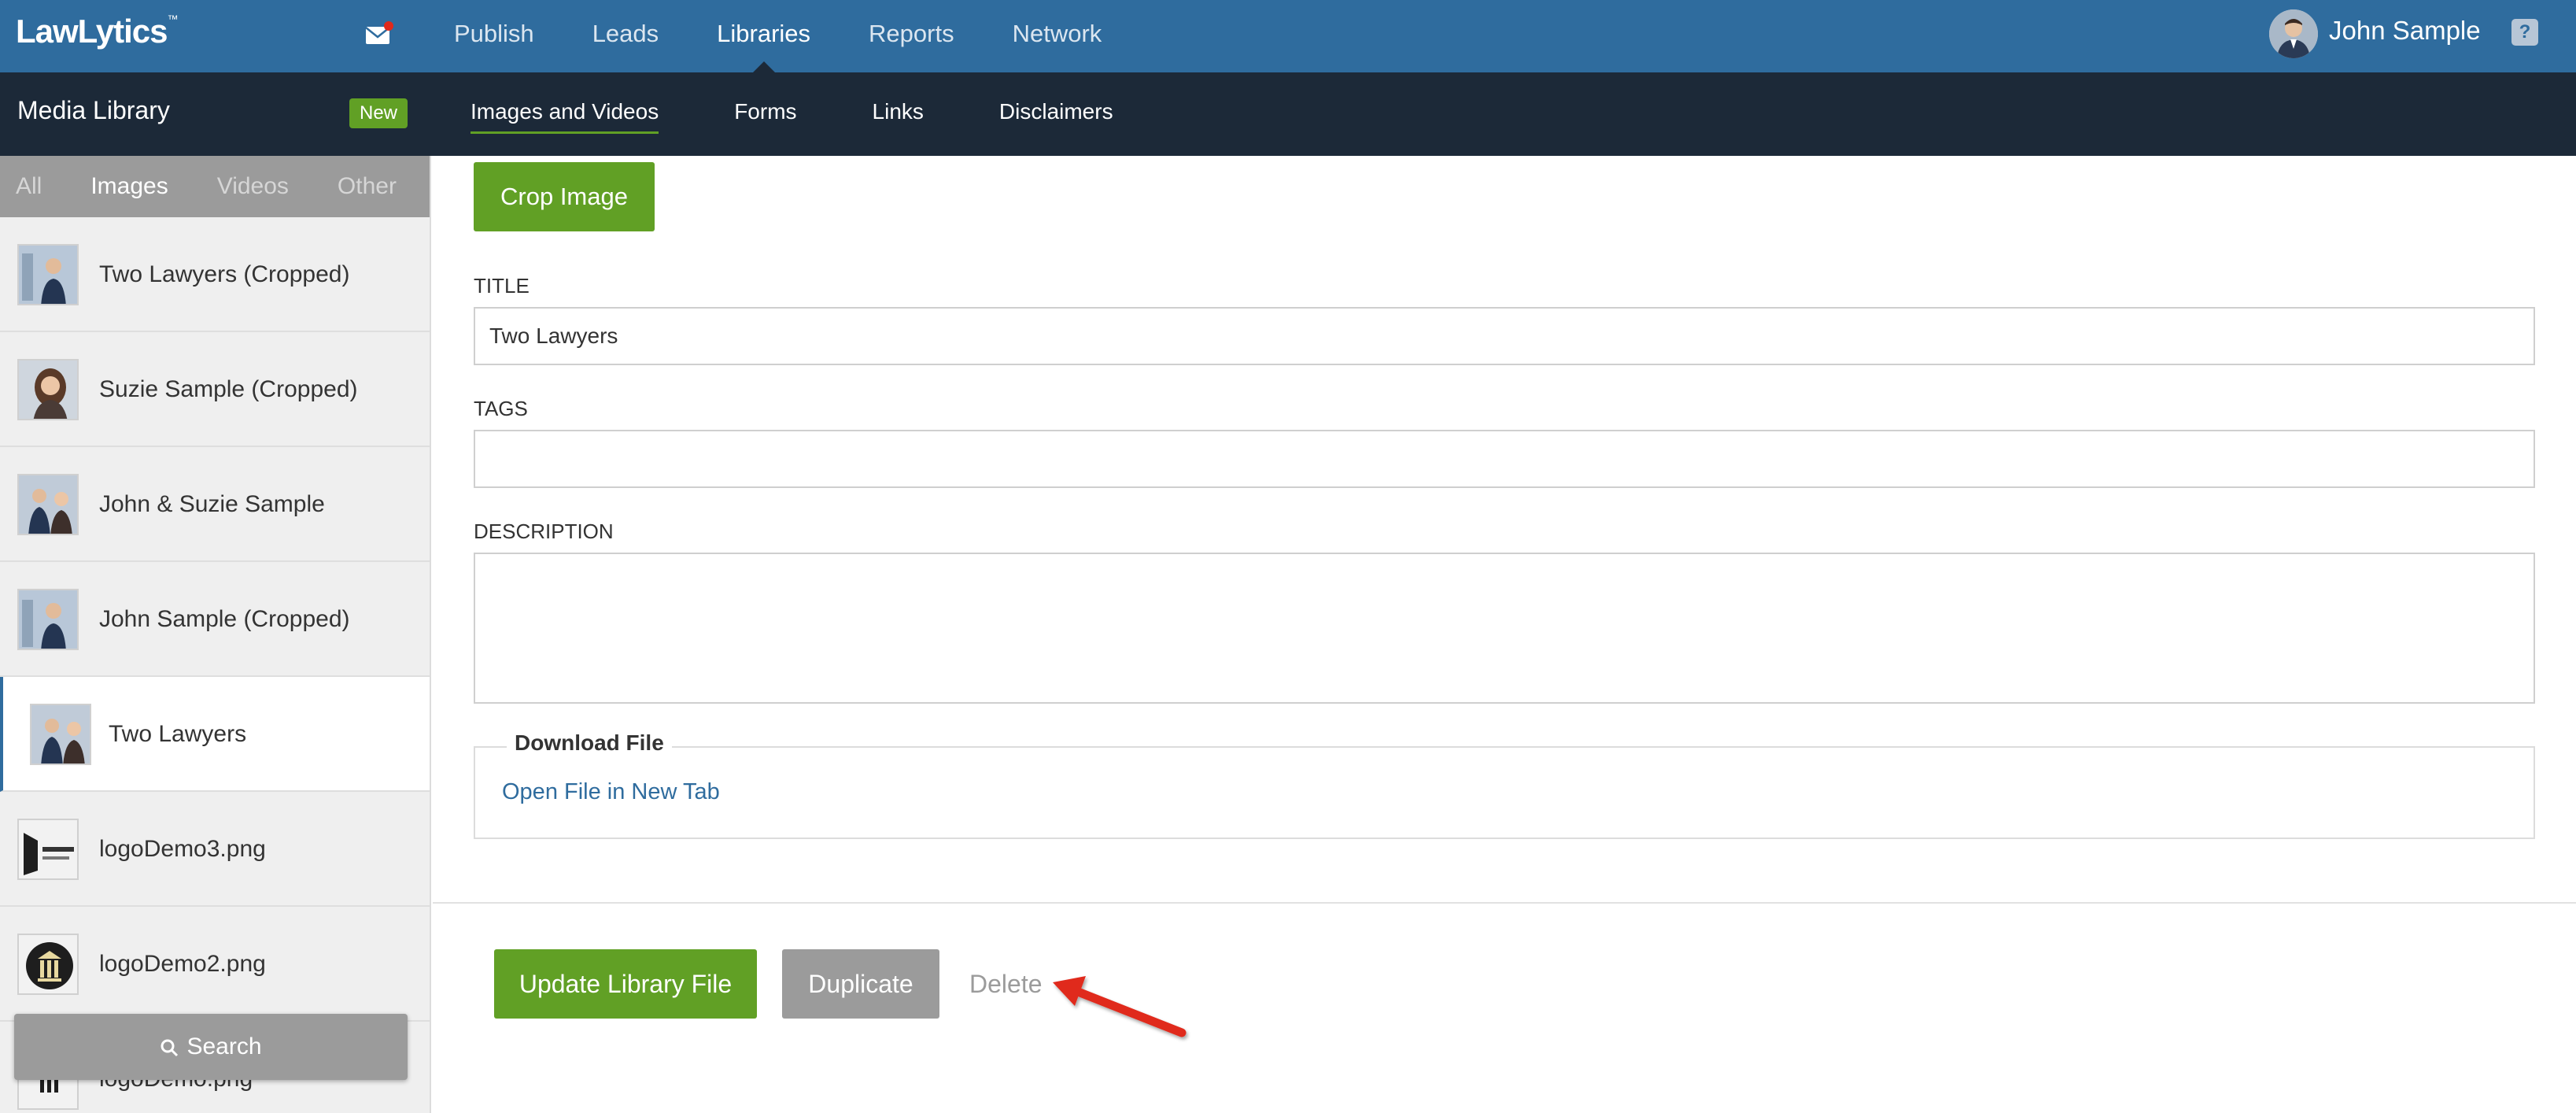 The height and width of the screenshot is (1113, 2576). Describe the element at coordinates (625, 984) in the screenshot. I see `update-library-file-button: Update Library File` at that location.